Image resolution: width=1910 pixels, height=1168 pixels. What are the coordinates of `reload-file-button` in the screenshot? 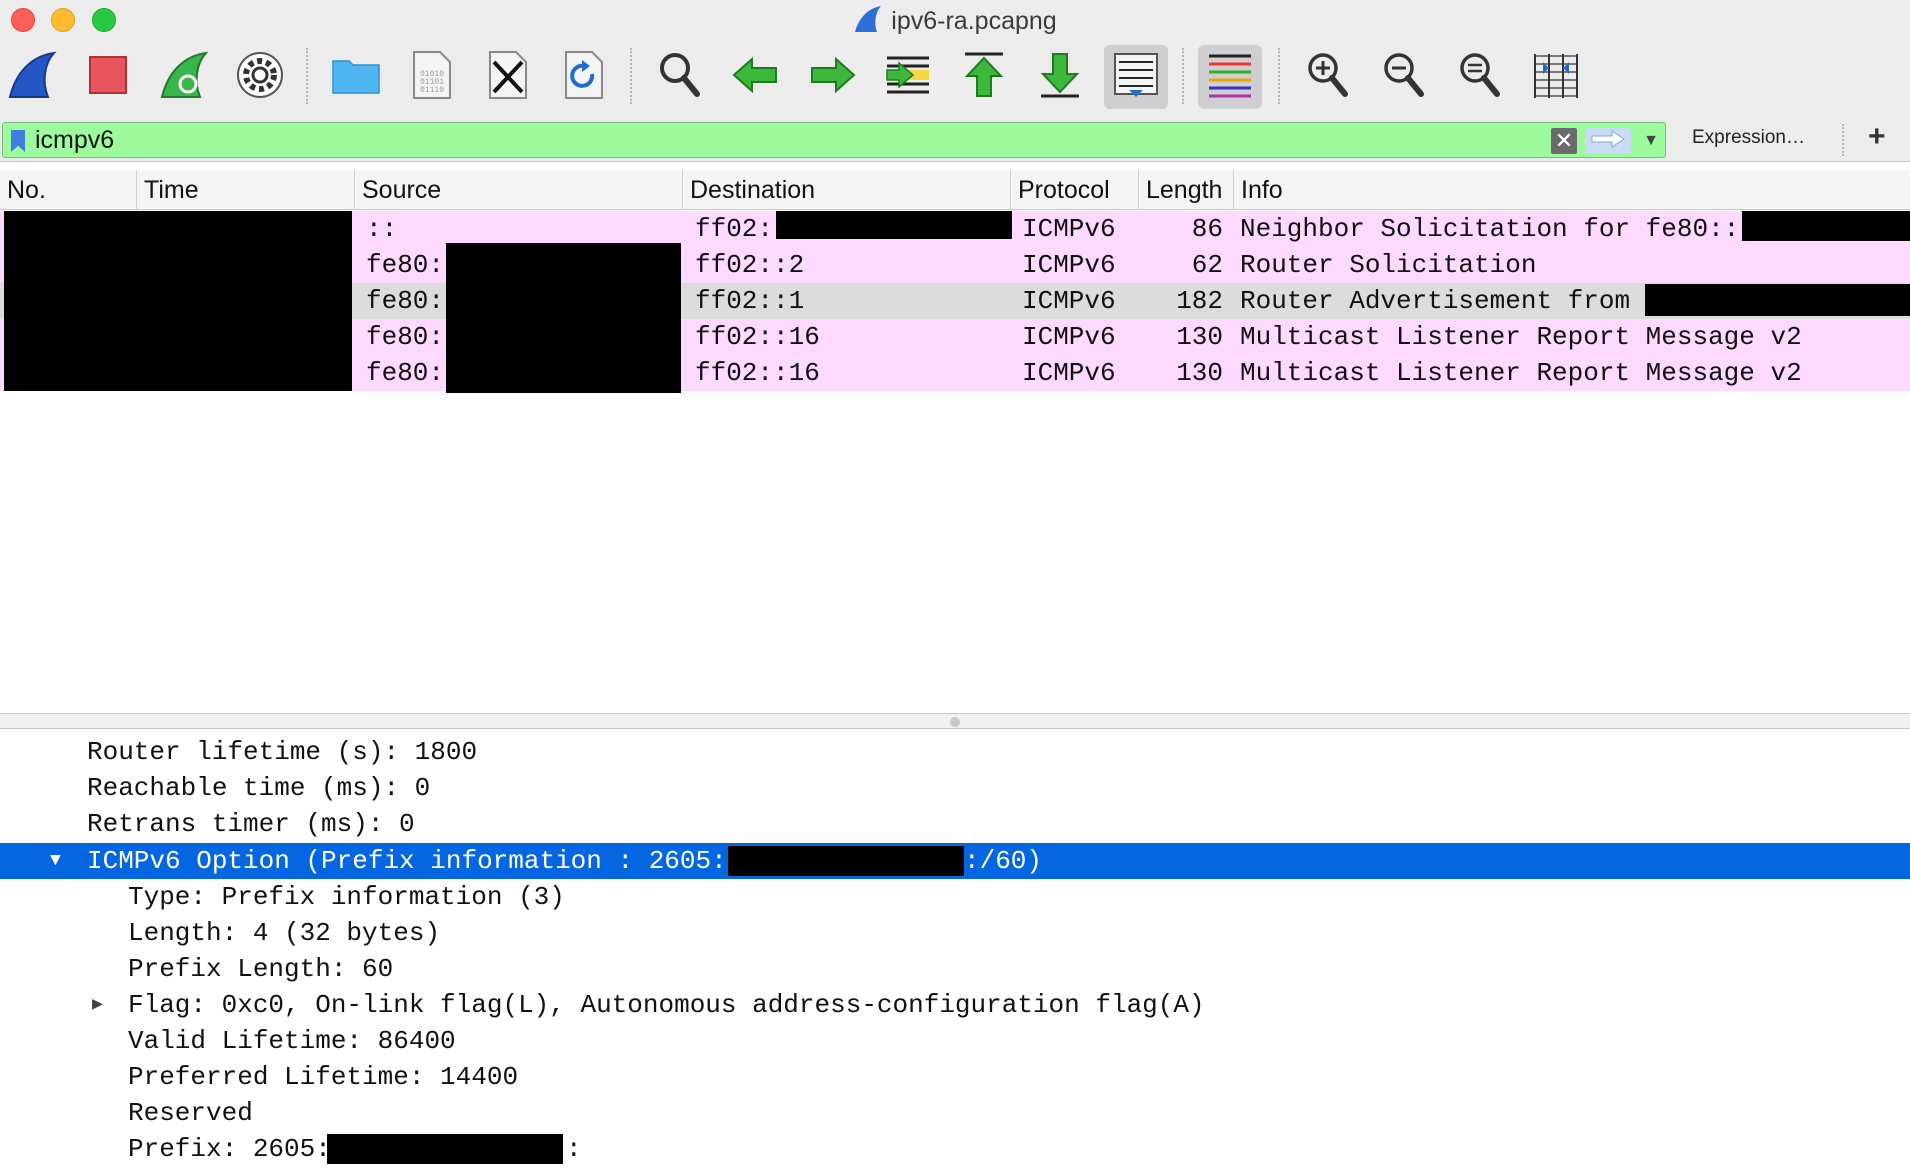 It's located at (584, 77).